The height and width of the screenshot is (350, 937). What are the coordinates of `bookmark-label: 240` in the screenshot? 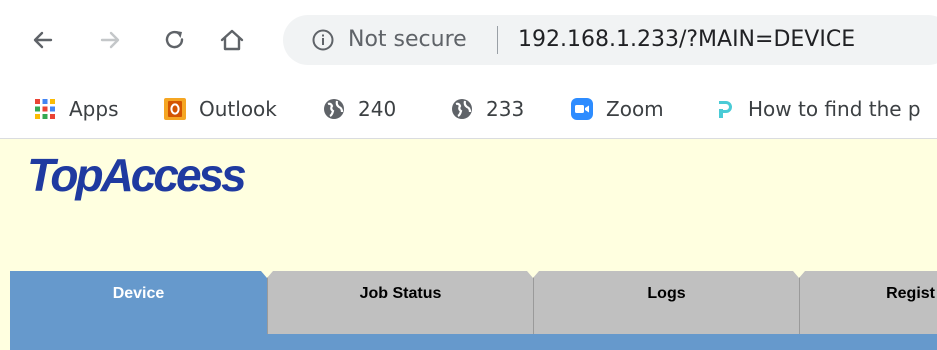 It's located at (377, 109).